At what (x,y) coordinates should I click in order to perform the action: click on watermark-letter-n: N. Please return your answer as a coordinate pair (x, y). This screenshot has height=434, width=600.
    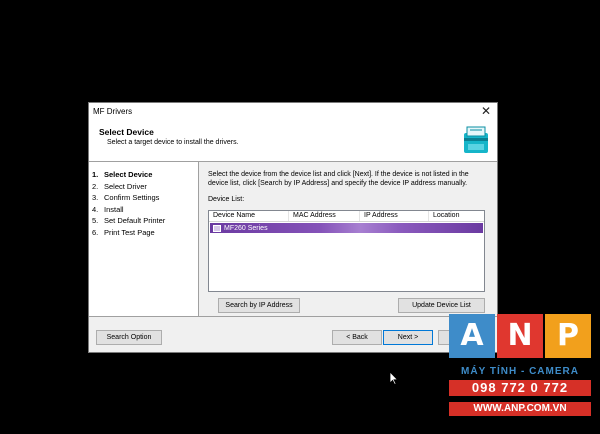
    Looking at the image, I should click on (520, 336).